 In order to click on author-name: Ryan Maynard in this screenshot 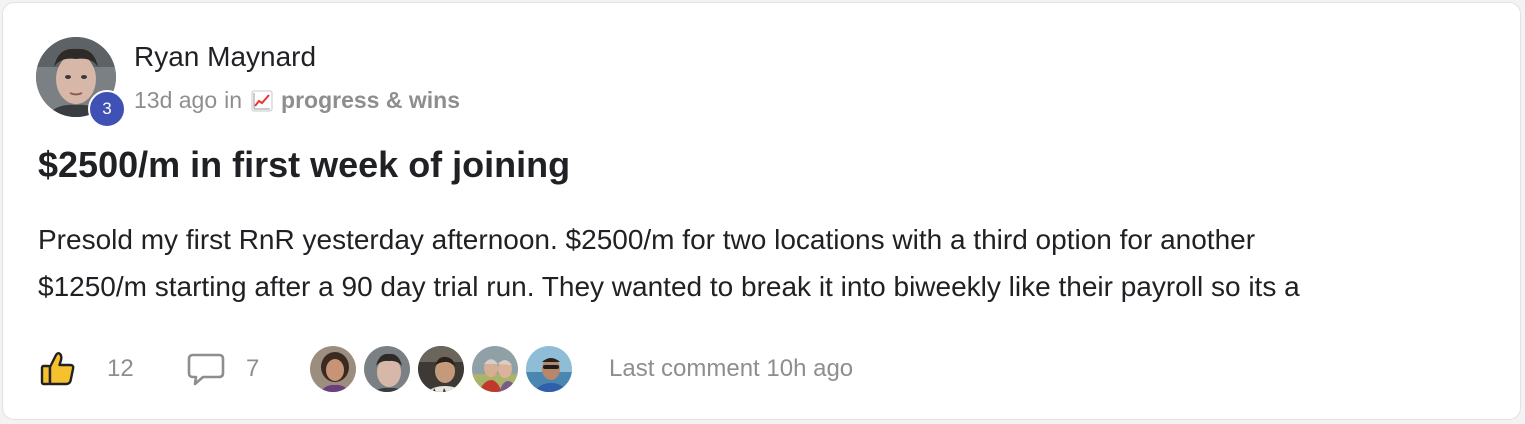, I will do `click(225, 57)`.